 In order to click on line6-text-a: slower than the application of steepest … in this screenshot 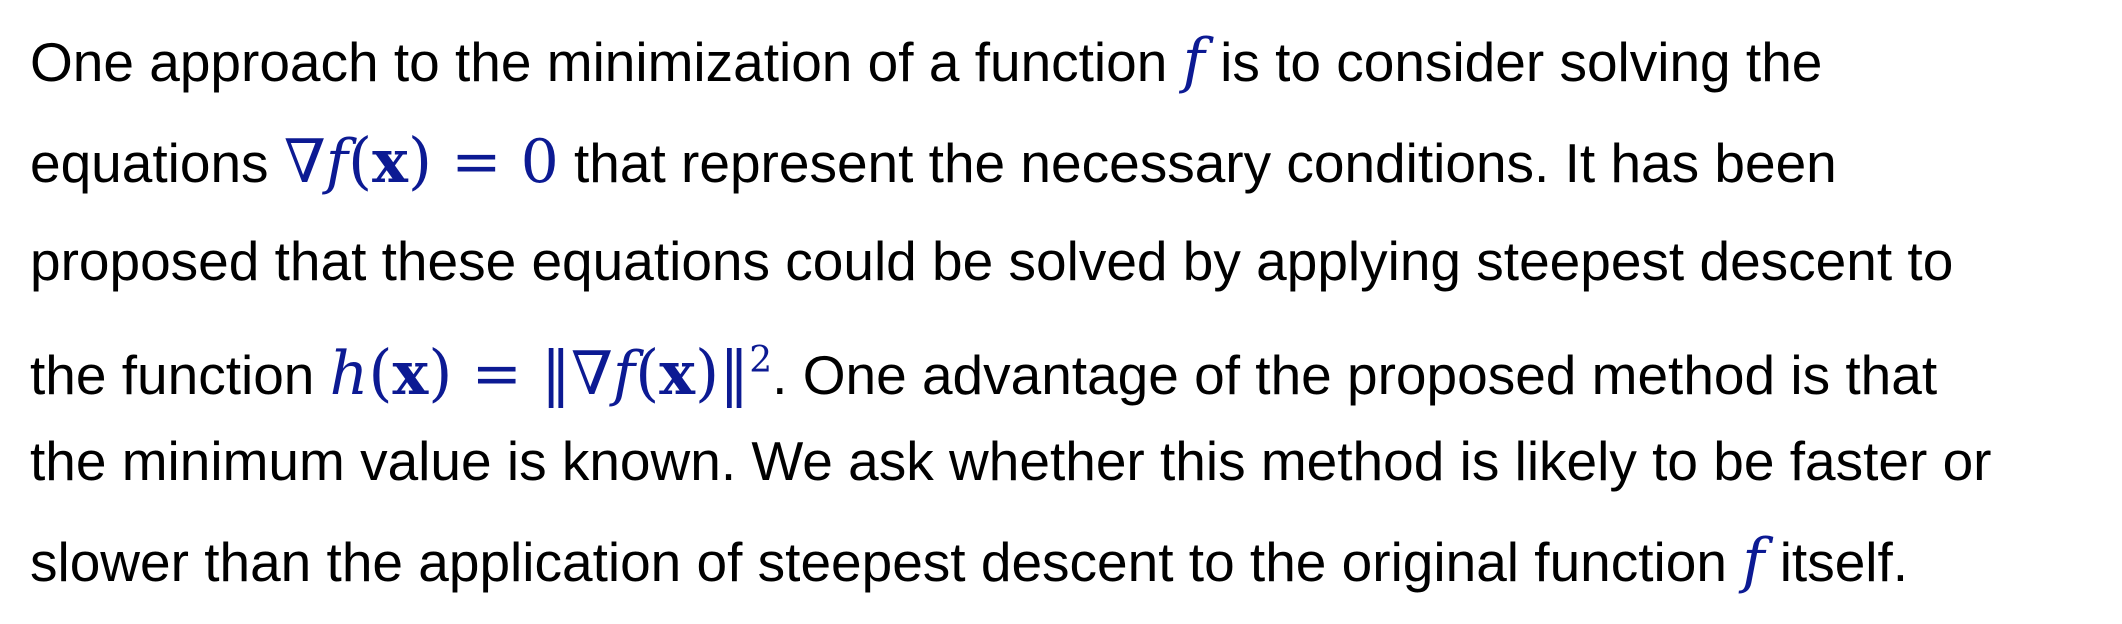, I will do `click(878, 562)`.